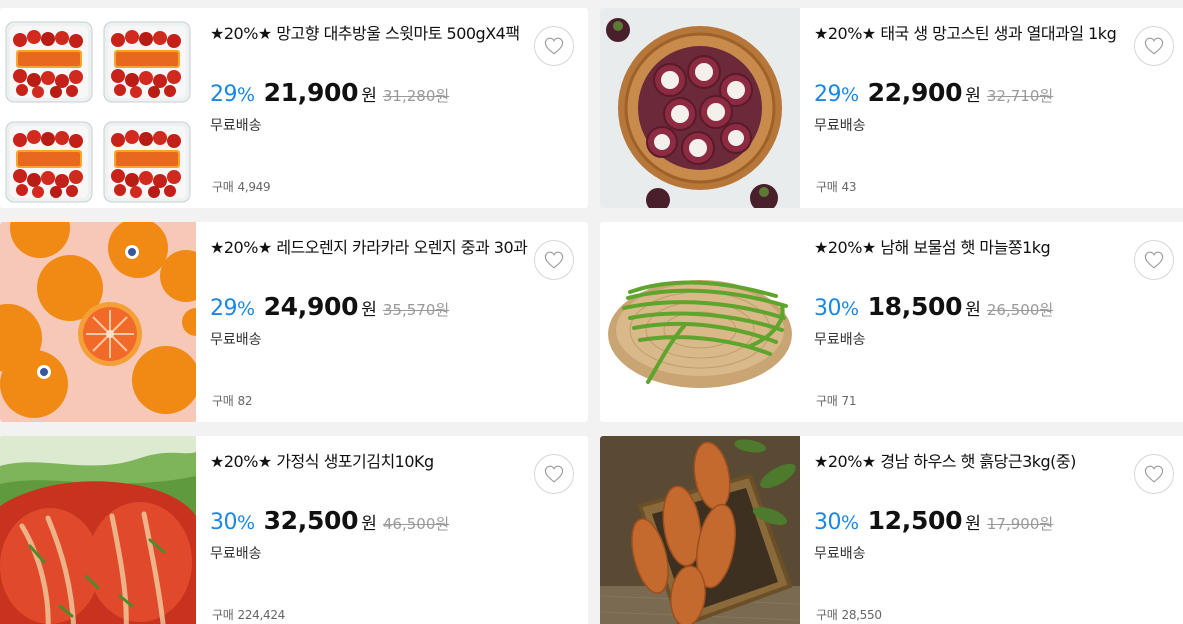 The height and width of the screenshot is (624, 1183). Describe the element at coordinates (369, 474) in the screenshot. I see `product-title: ★20%★ 가정식 생포기김치10Kg` at that location.